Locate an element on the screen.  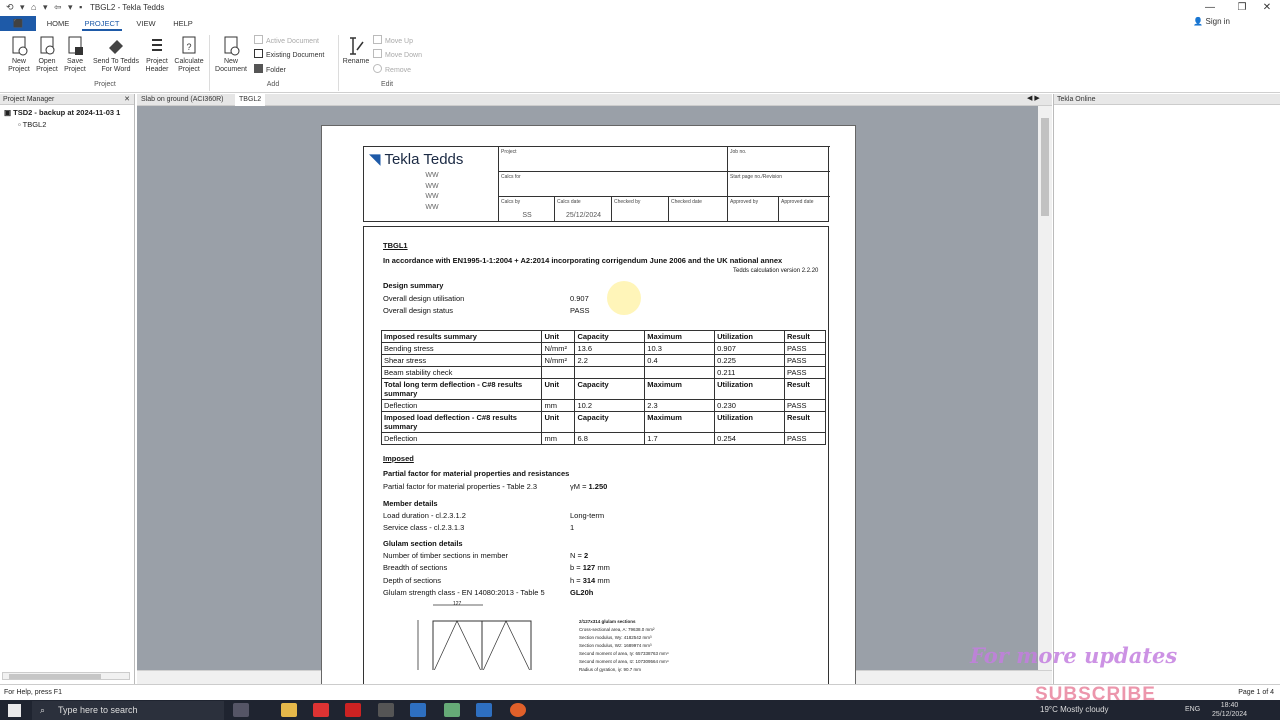
save-project-icon is located at coordinates (75, 45).